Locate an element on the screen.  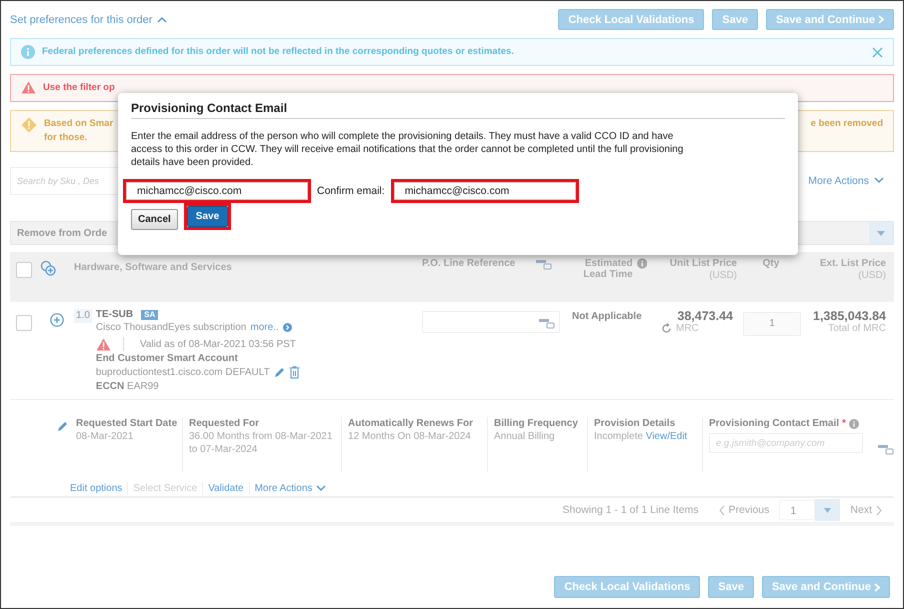
save-button: Save is located at coordinates (207, 216).